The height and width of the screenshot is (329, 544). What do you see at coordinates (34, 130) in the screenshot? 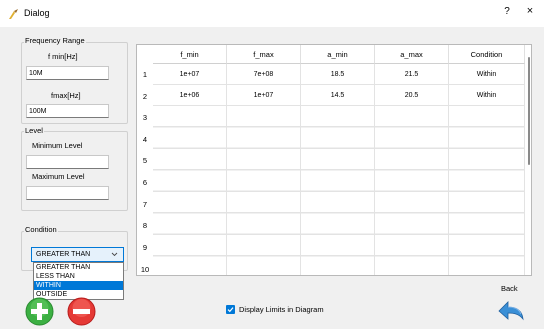
I see `level-label: Level` at bounding box center [34, 130].